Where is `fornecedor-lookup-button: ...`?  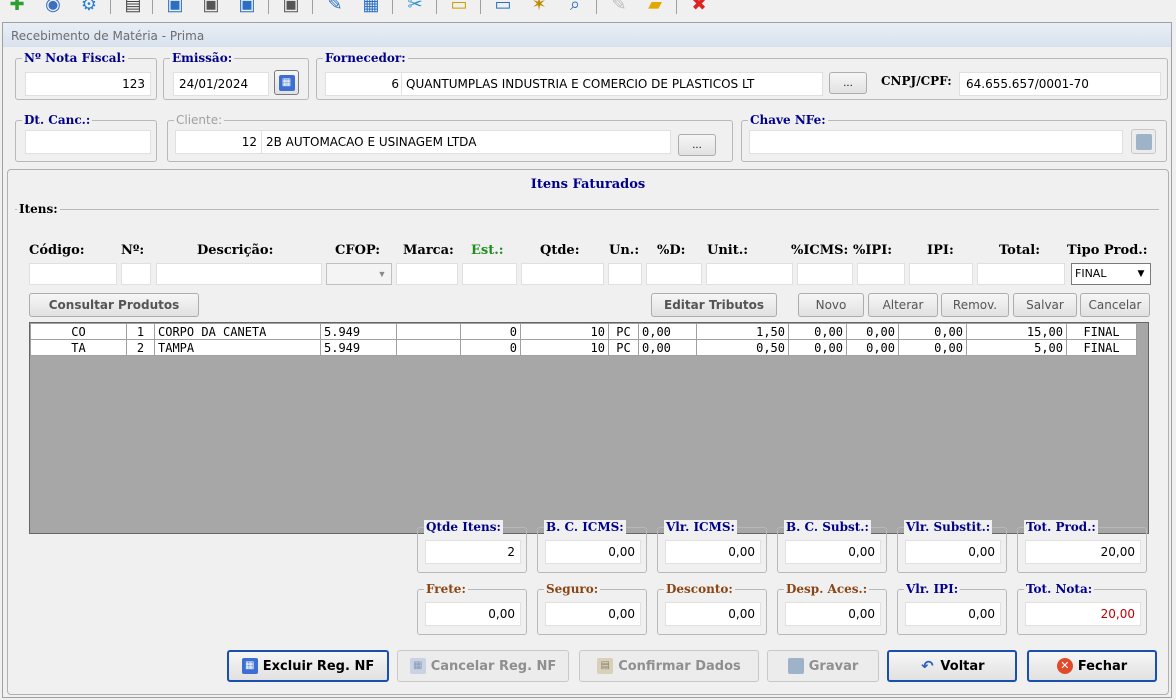 fornecedor-lookup-button: ... is located at coordinates (848, 83).